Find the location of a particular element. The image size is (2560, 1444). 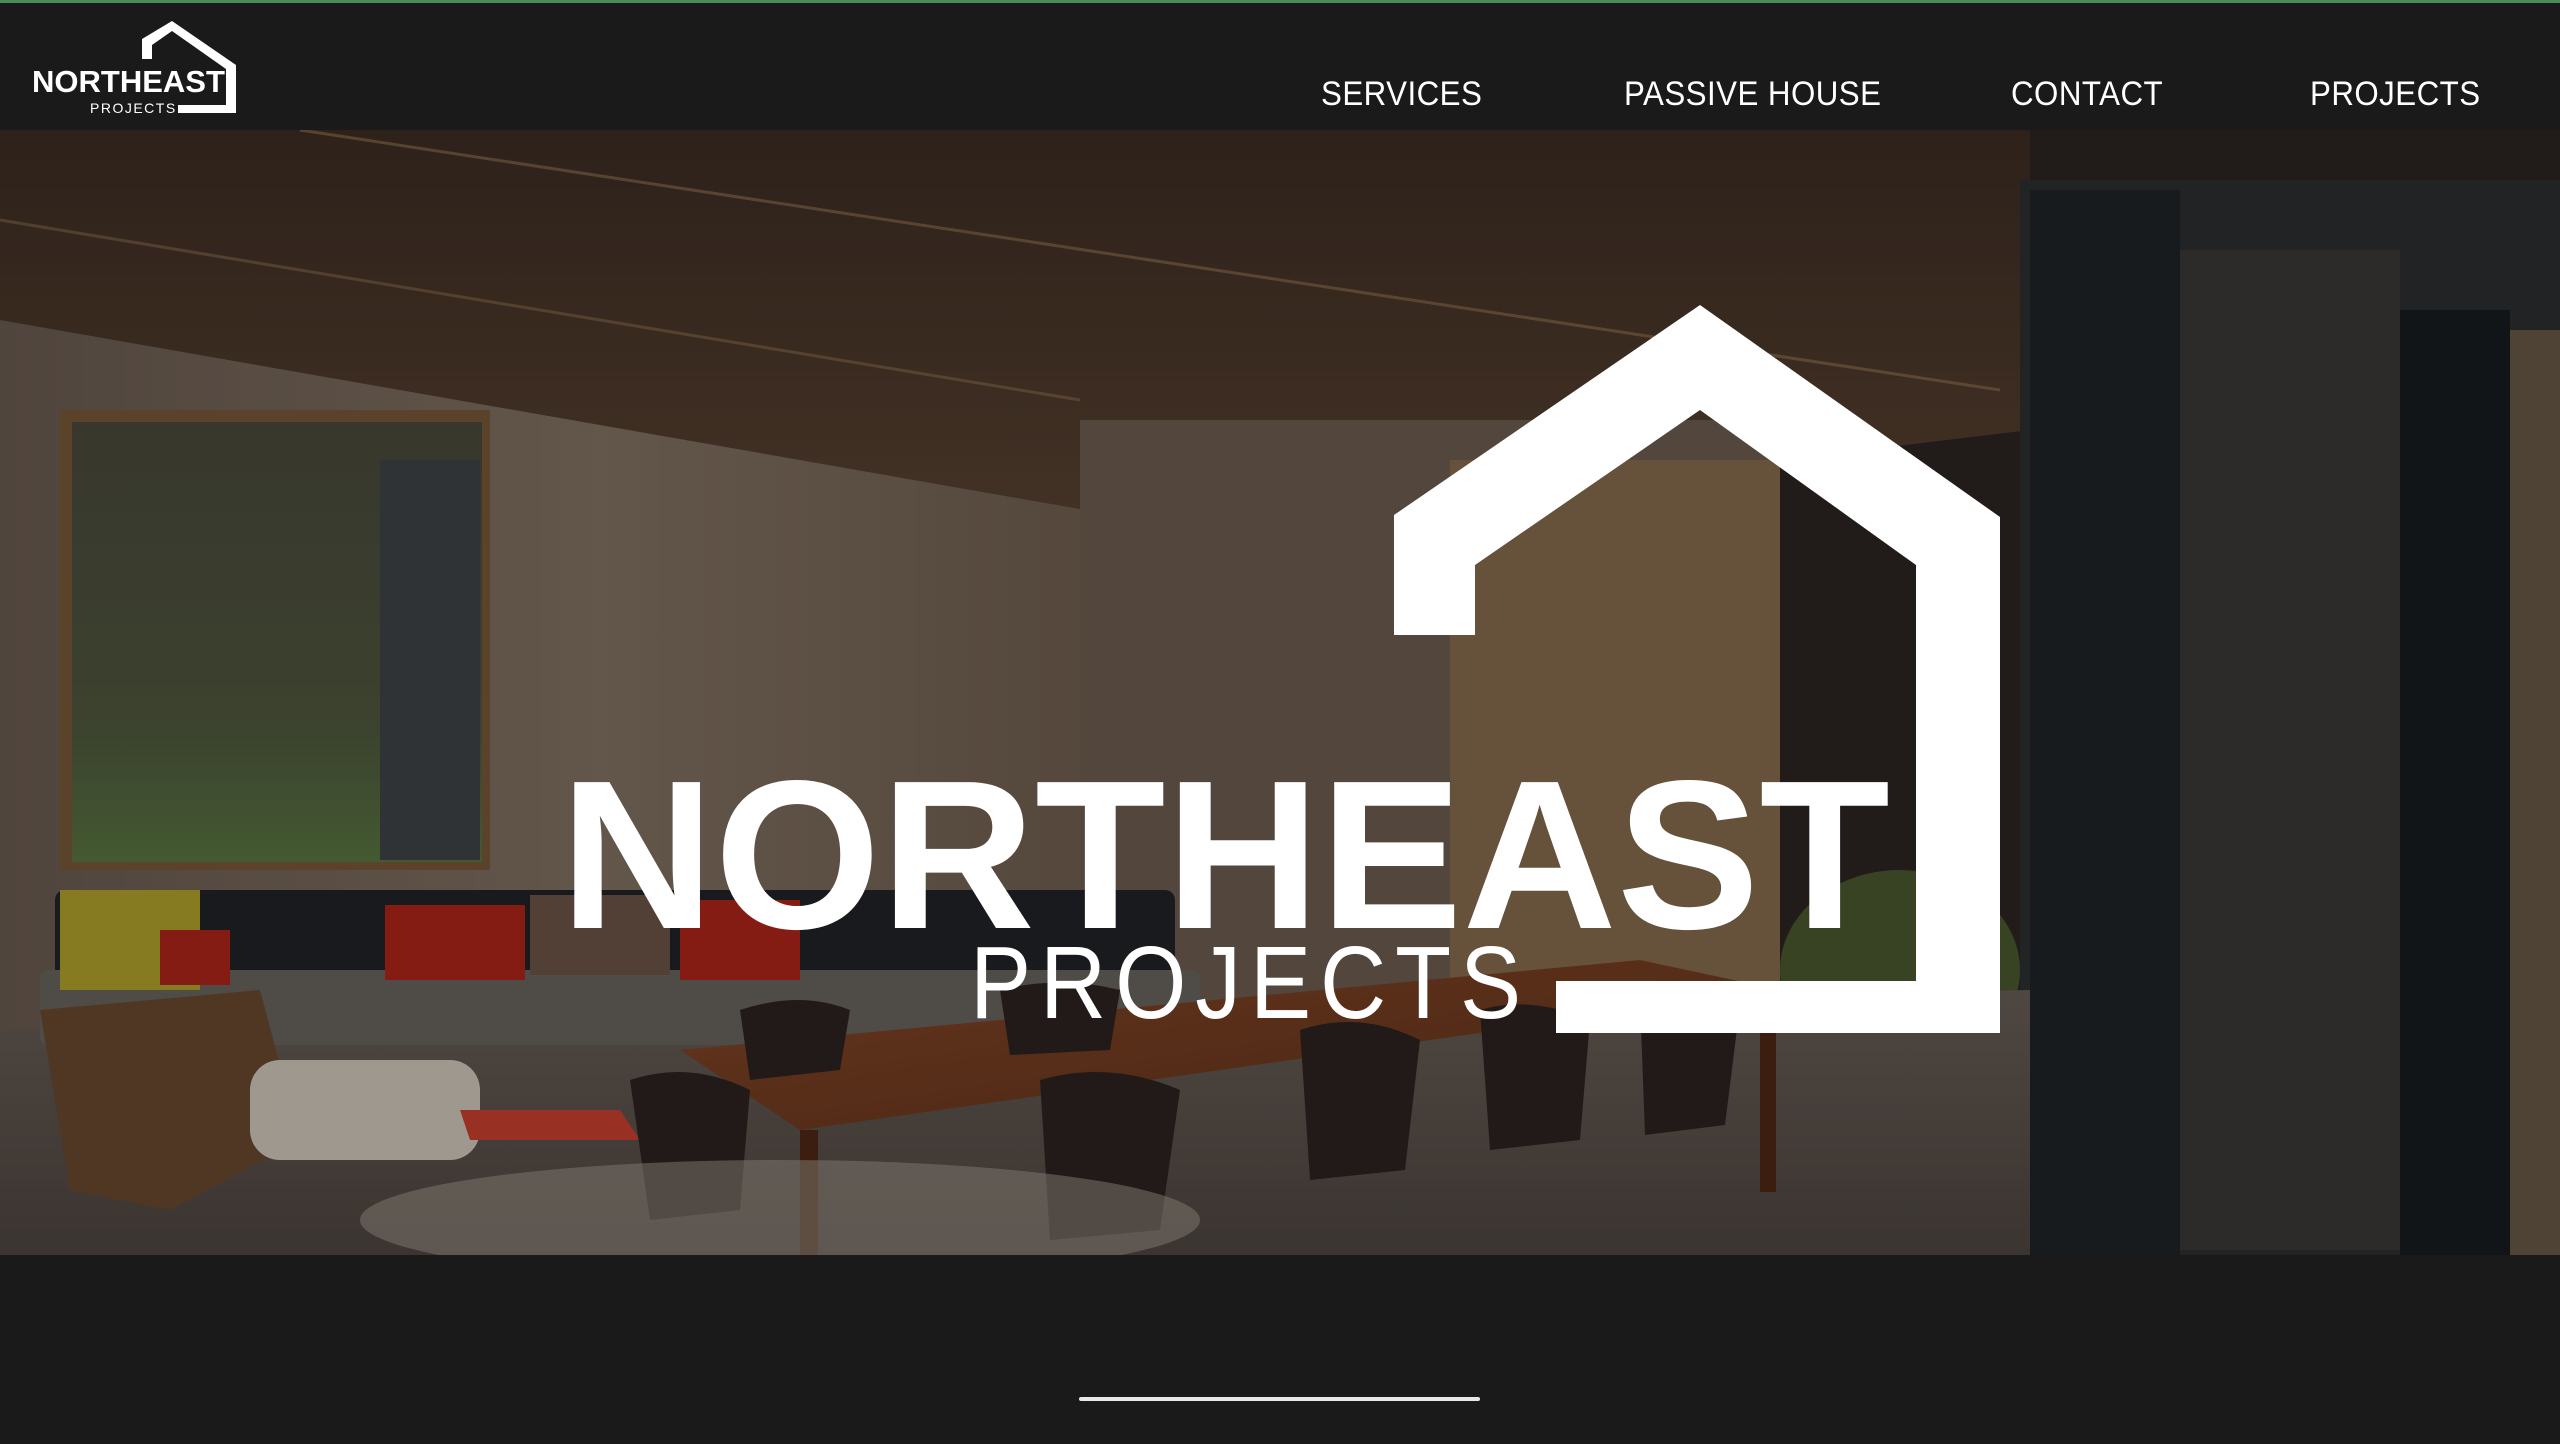

header-logo-subtitle: PROJECTS is located at coordinates (133, 108).